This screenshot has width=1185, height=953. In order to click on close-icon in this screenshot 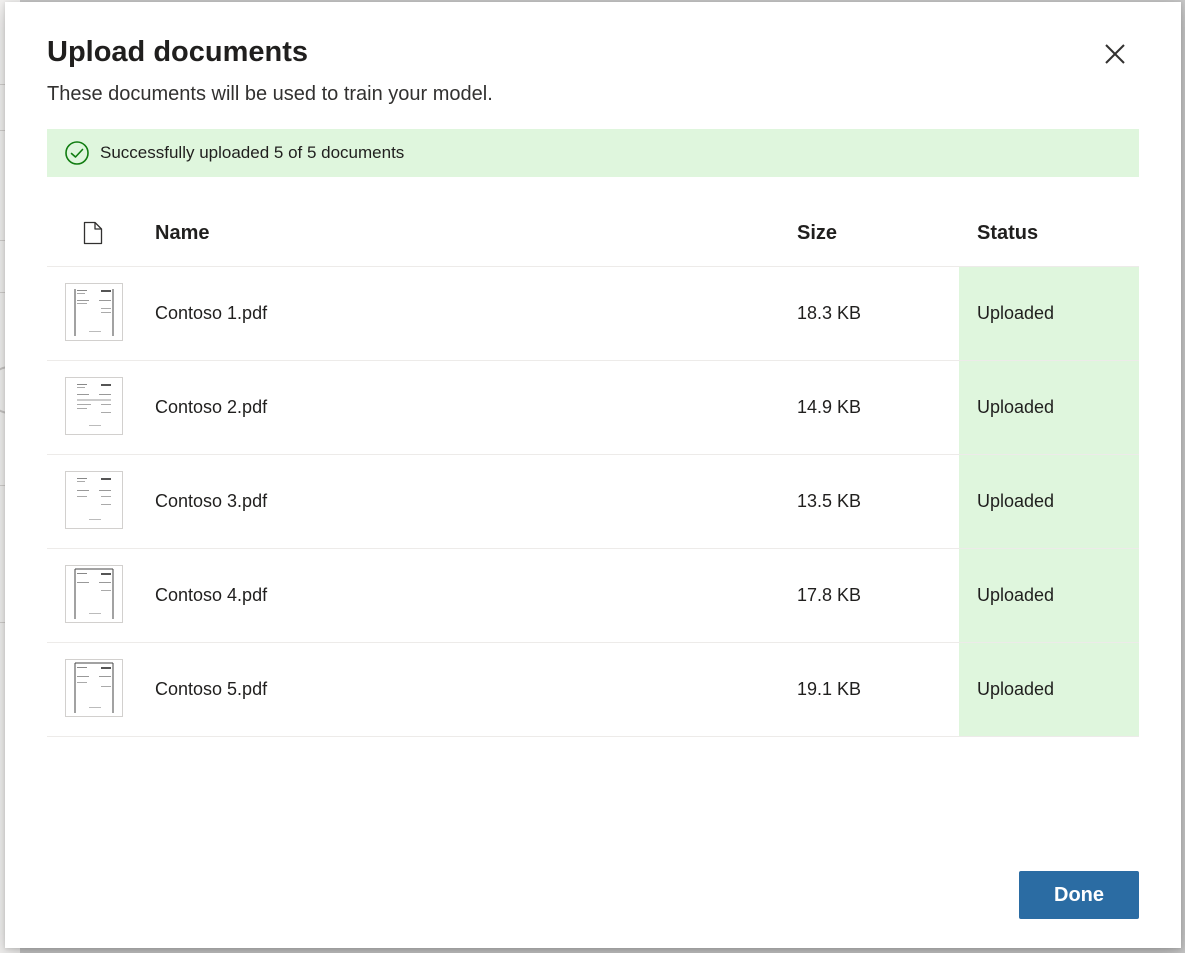, I will do `click(1115, 54)`.